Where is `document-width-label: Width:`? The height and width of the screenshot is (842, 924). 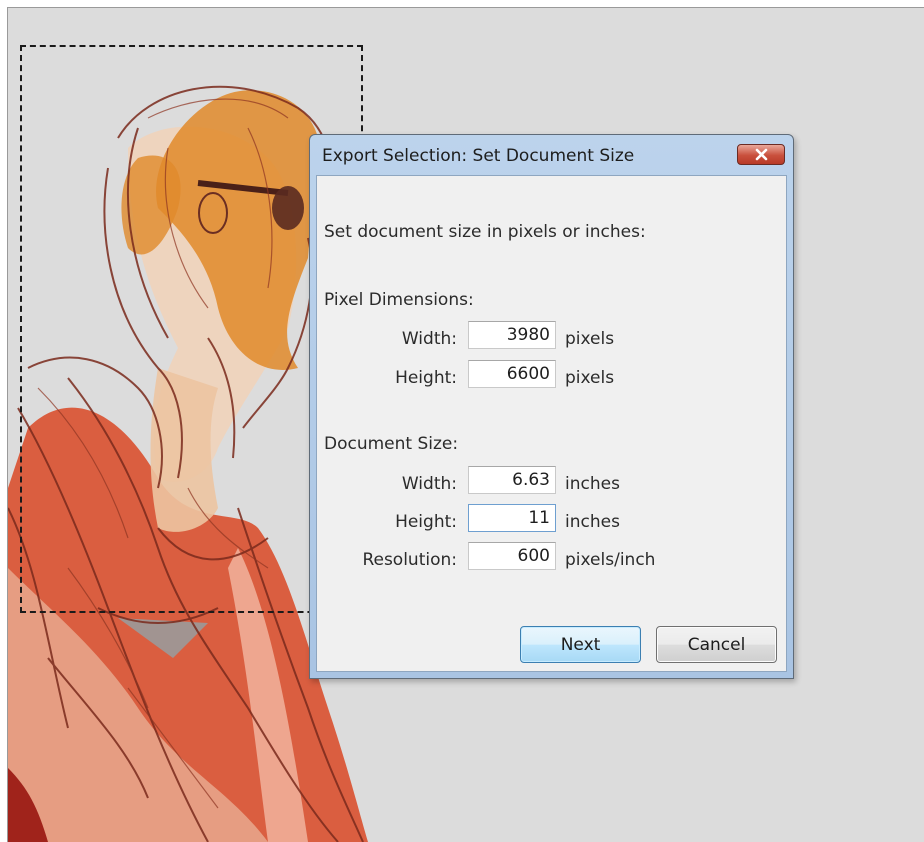
document-width-label: Width: is located at coordinates (429, 484).